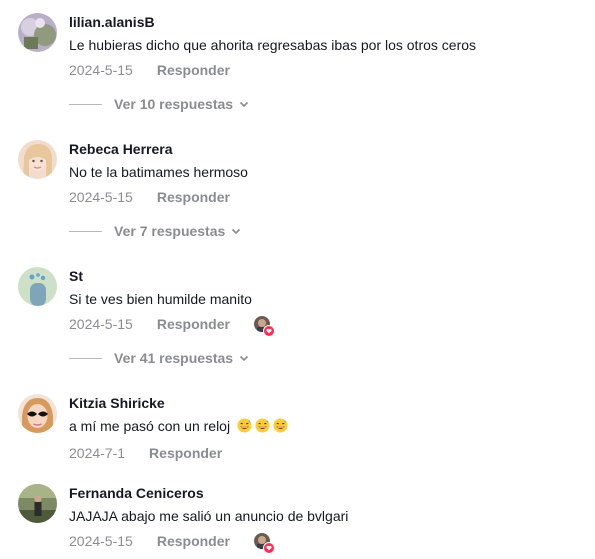 The image size is (595, 559). Describe the element at coordinates (160, 299) in the screenshot. I see `comment-text: Si te ves bien humilde manito` at that location.